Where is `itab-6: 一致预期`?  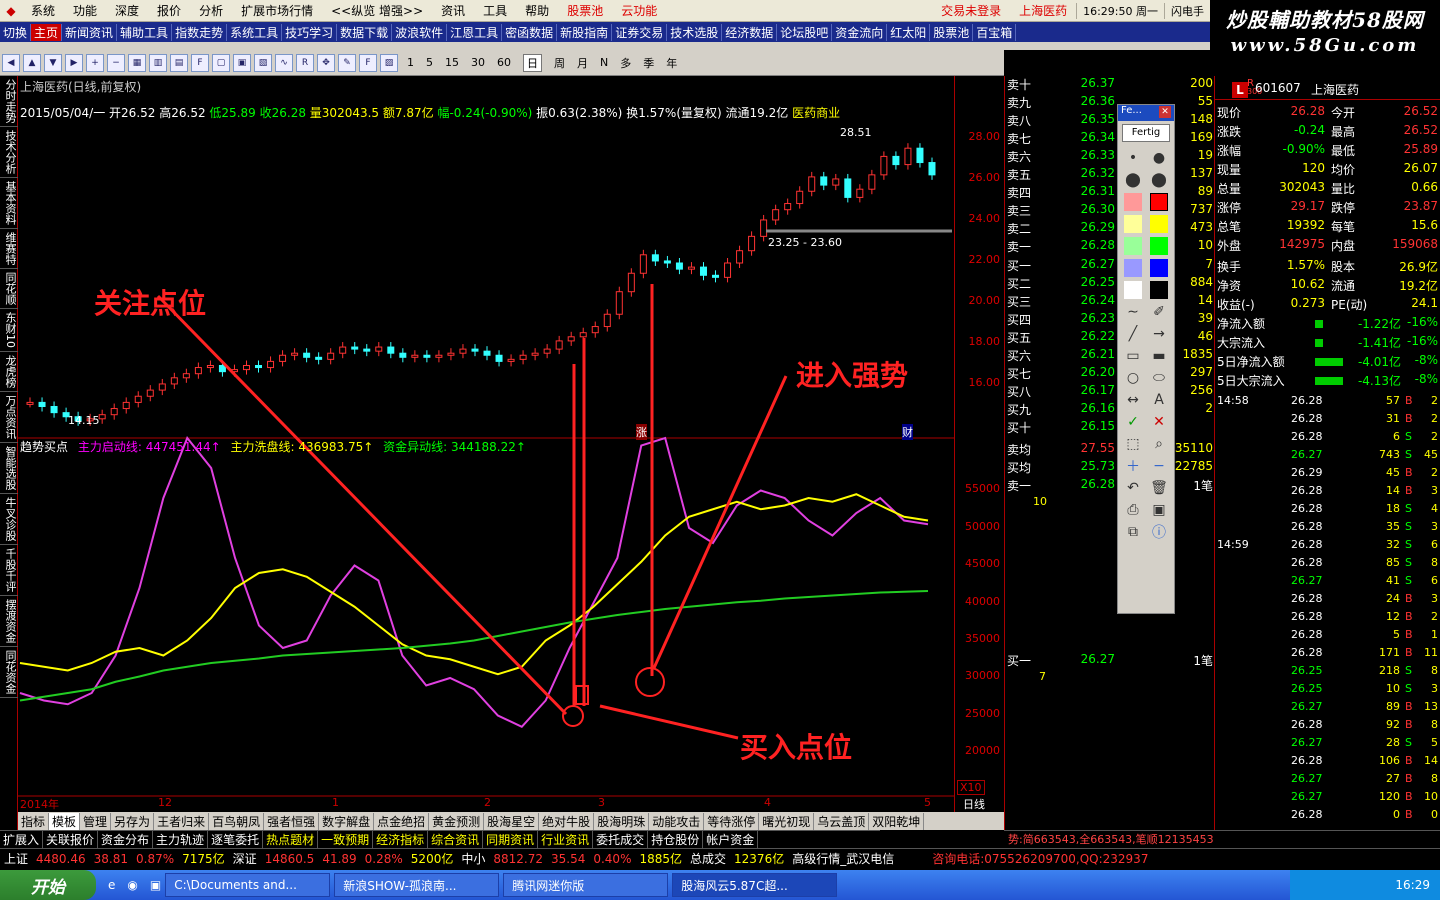 itab-6: 一致预期 is located at coordinates (346, 839).